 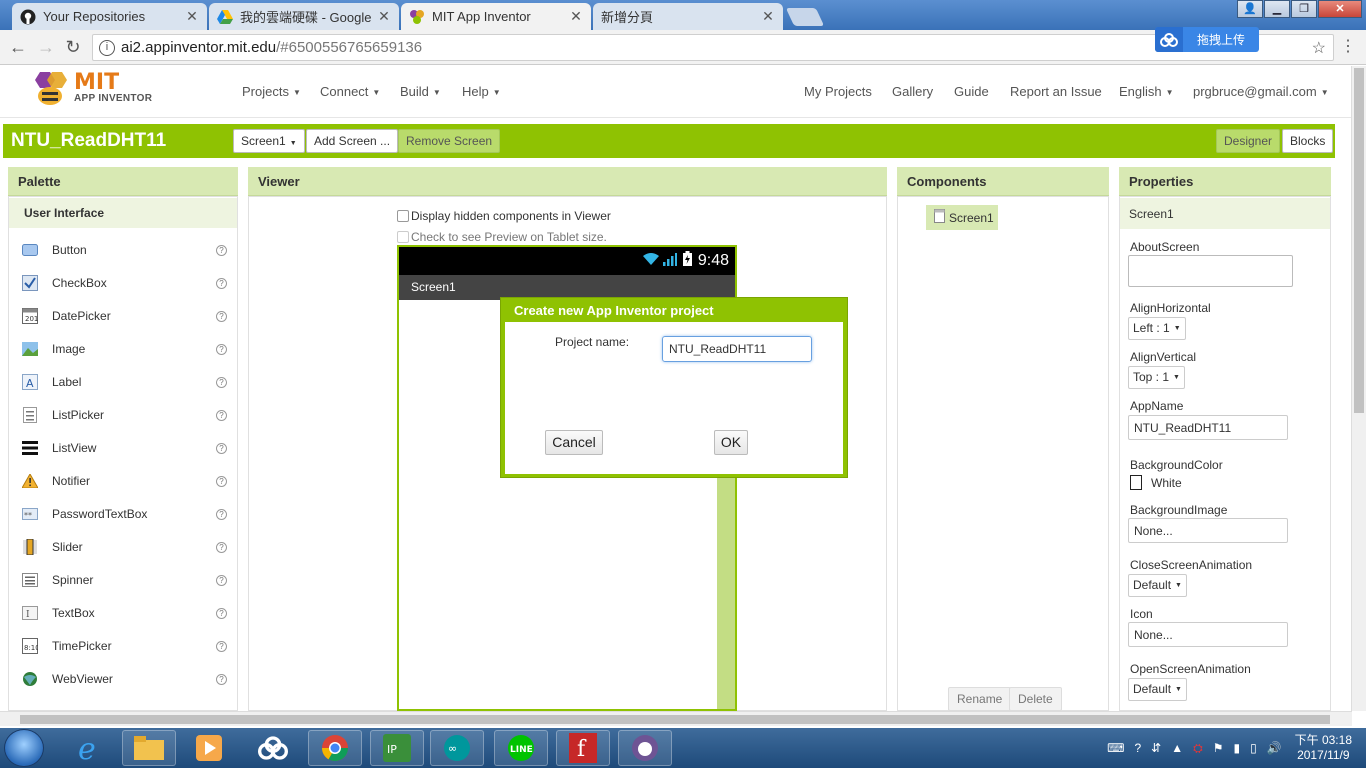 I want to click on remove-screen-button: Remove Screen, so click(x=449, y=141).